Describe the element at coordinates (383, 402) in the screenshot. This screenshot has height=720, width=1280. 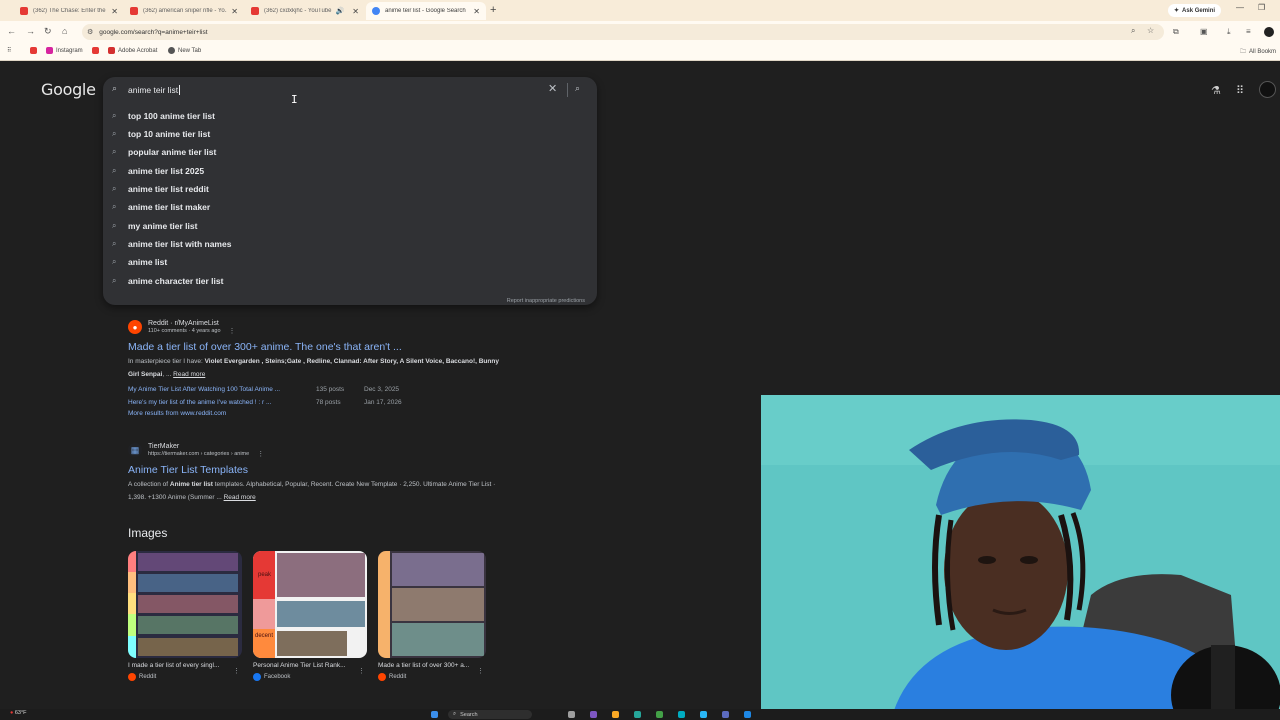
I see `sublink-date: Jan 17, 2026` at that location.